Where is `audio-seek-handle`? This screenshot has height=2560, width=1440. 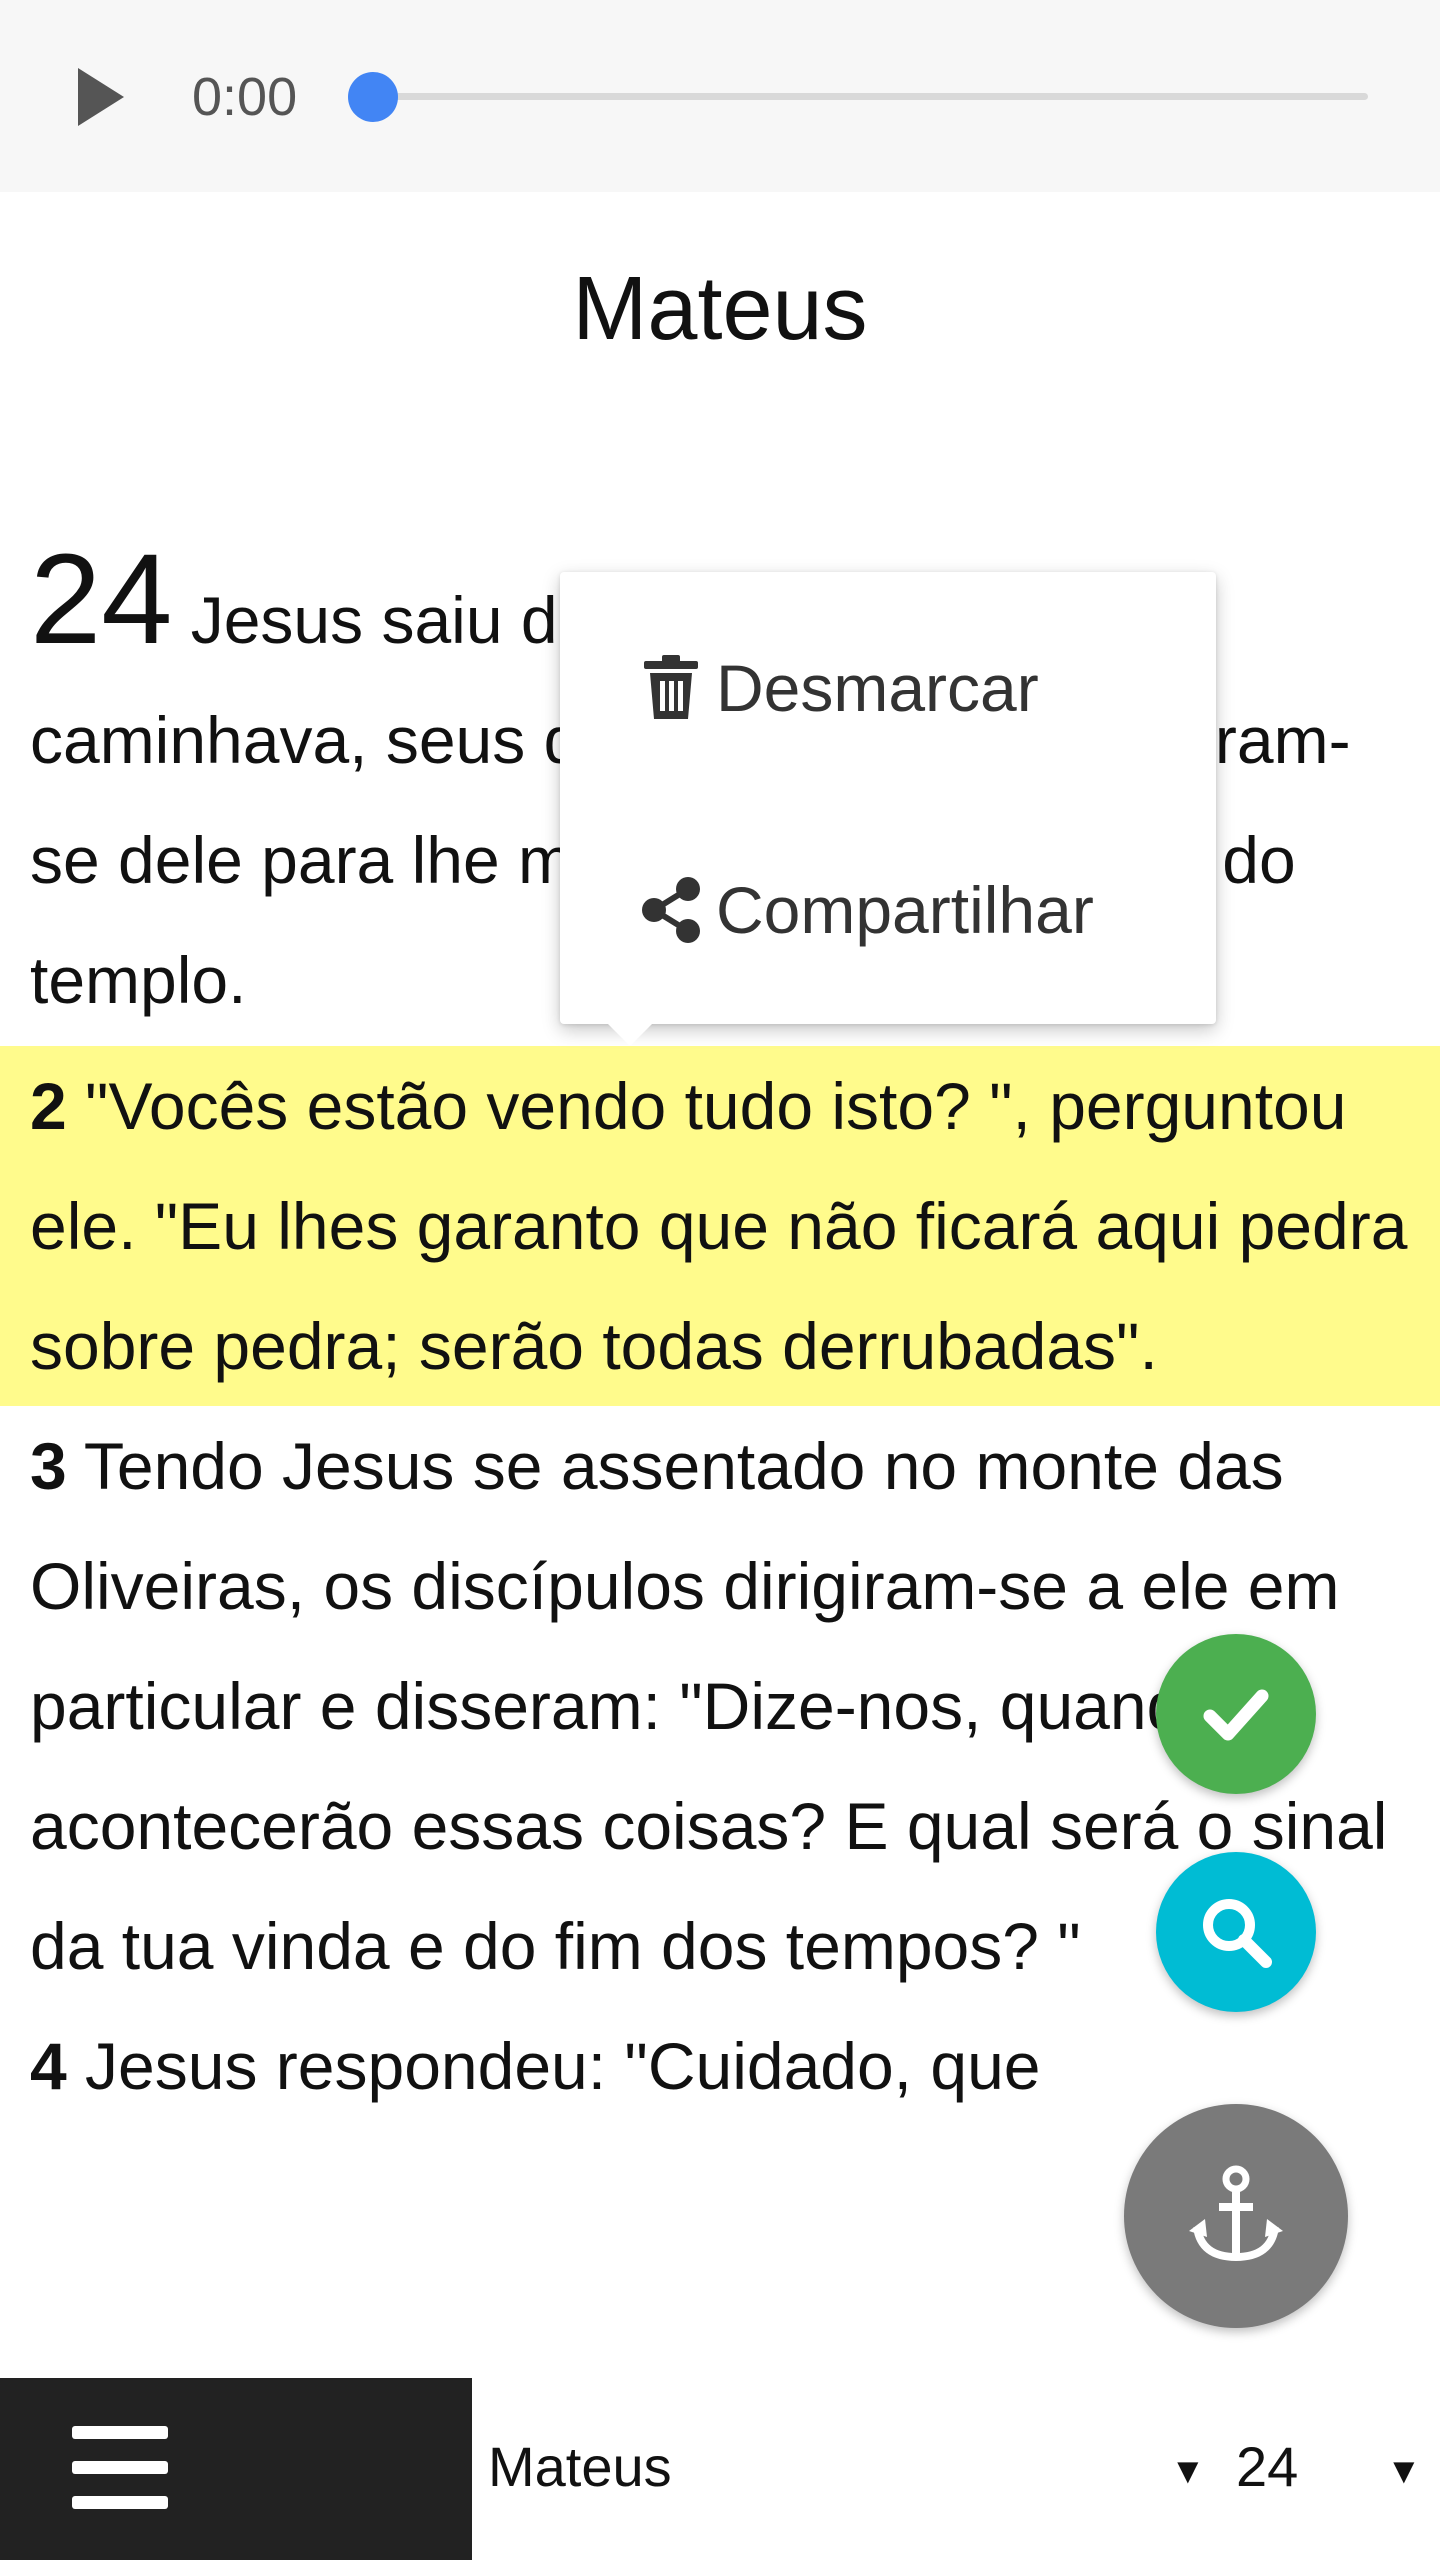 audio-seek-handle is located at coordinates (373, 97).